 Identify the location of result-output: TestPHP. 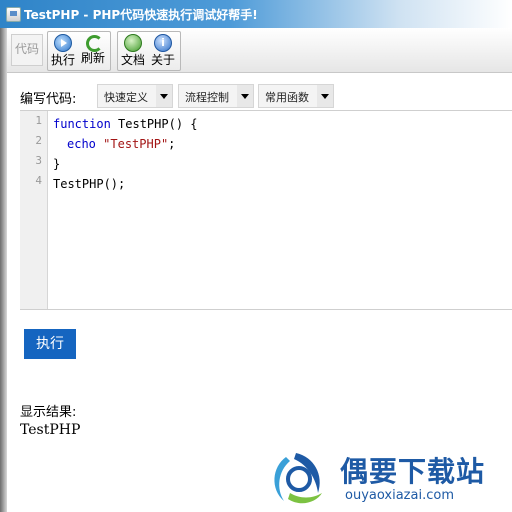
(50, 430).